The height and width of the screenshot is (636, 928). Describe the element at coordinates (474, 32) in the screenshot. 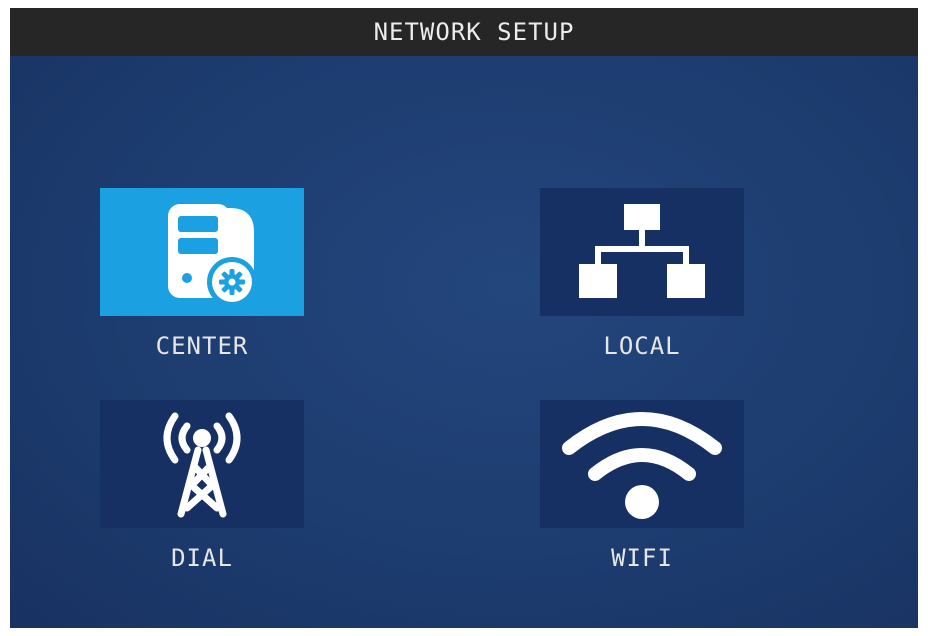

I see `page-title: NETWORK SETUP` at that location.